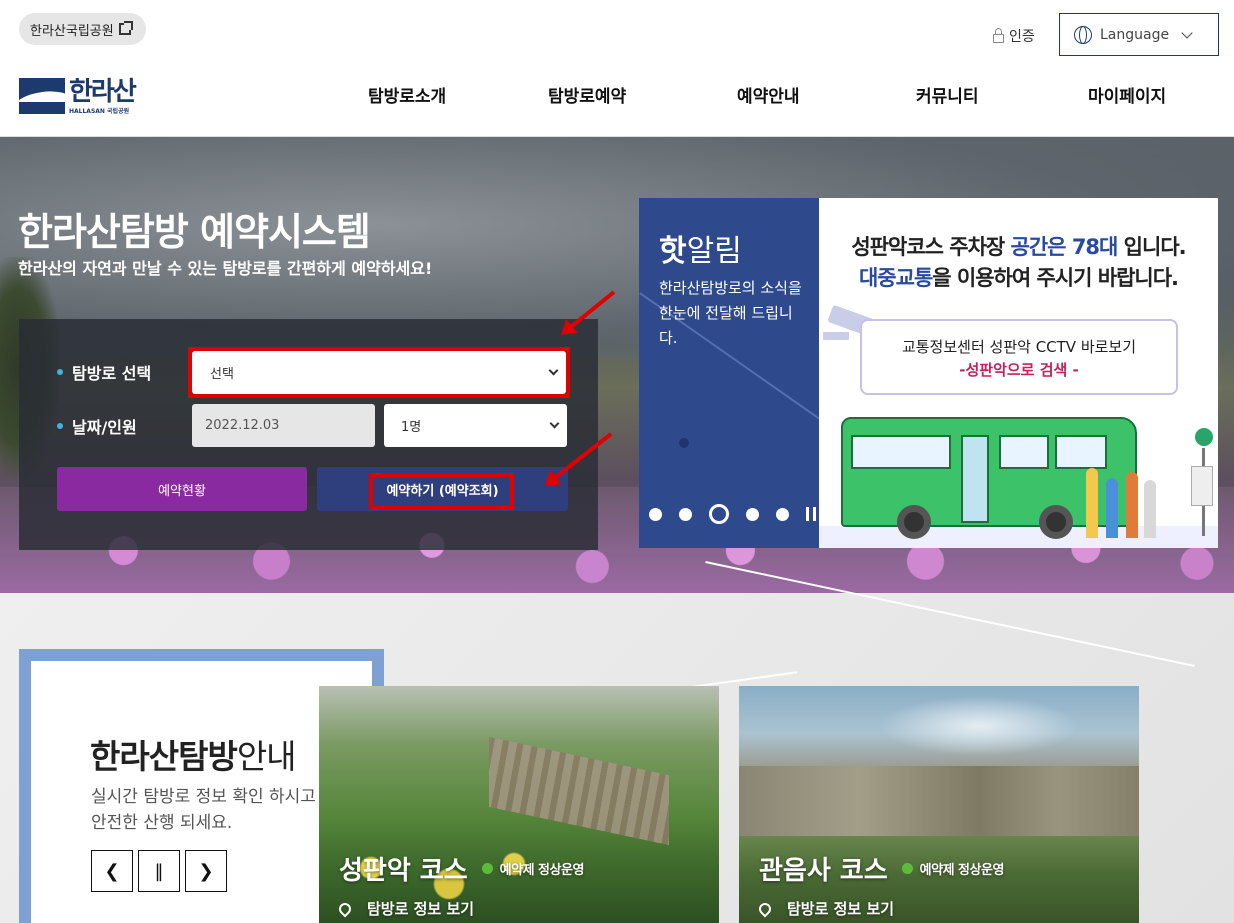 The image size is (1234, 923). Describe the element at coordinates (1127, 94) in the screenshot. I see `nav-mypage: 마이페이지` at that location.